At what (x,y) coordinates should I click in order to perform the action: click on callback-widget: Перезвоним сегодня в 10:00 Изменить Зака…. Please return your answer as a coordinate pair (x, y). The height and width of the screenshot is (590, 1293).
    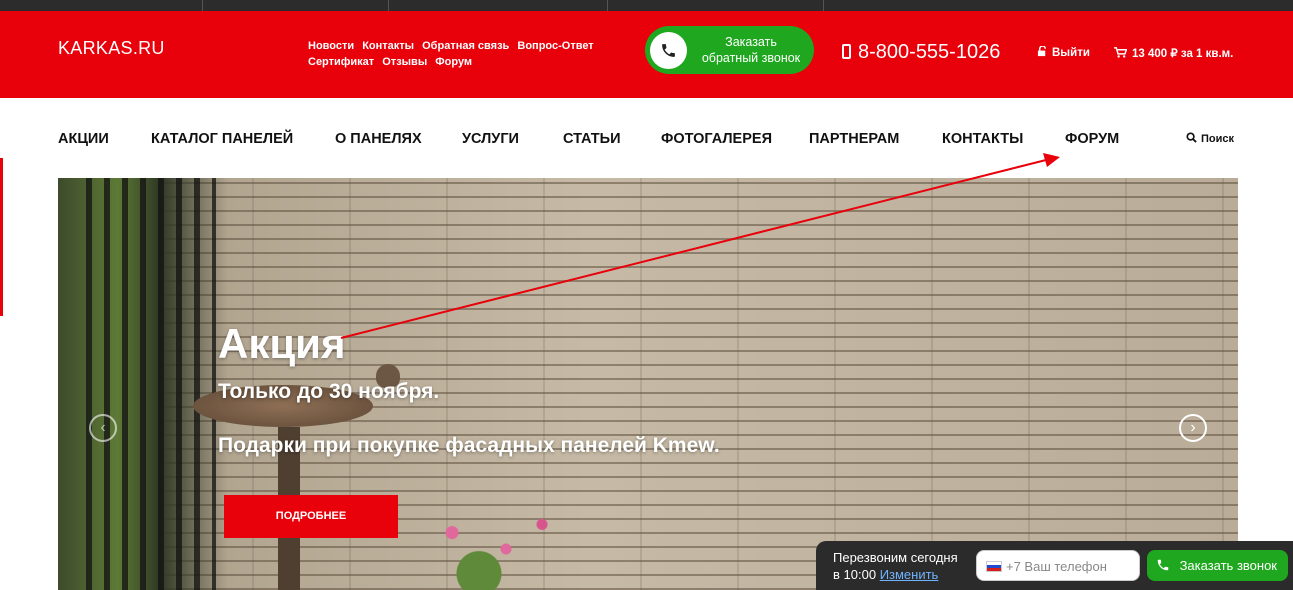
    Looking at the image, I should click on (1054, 565).